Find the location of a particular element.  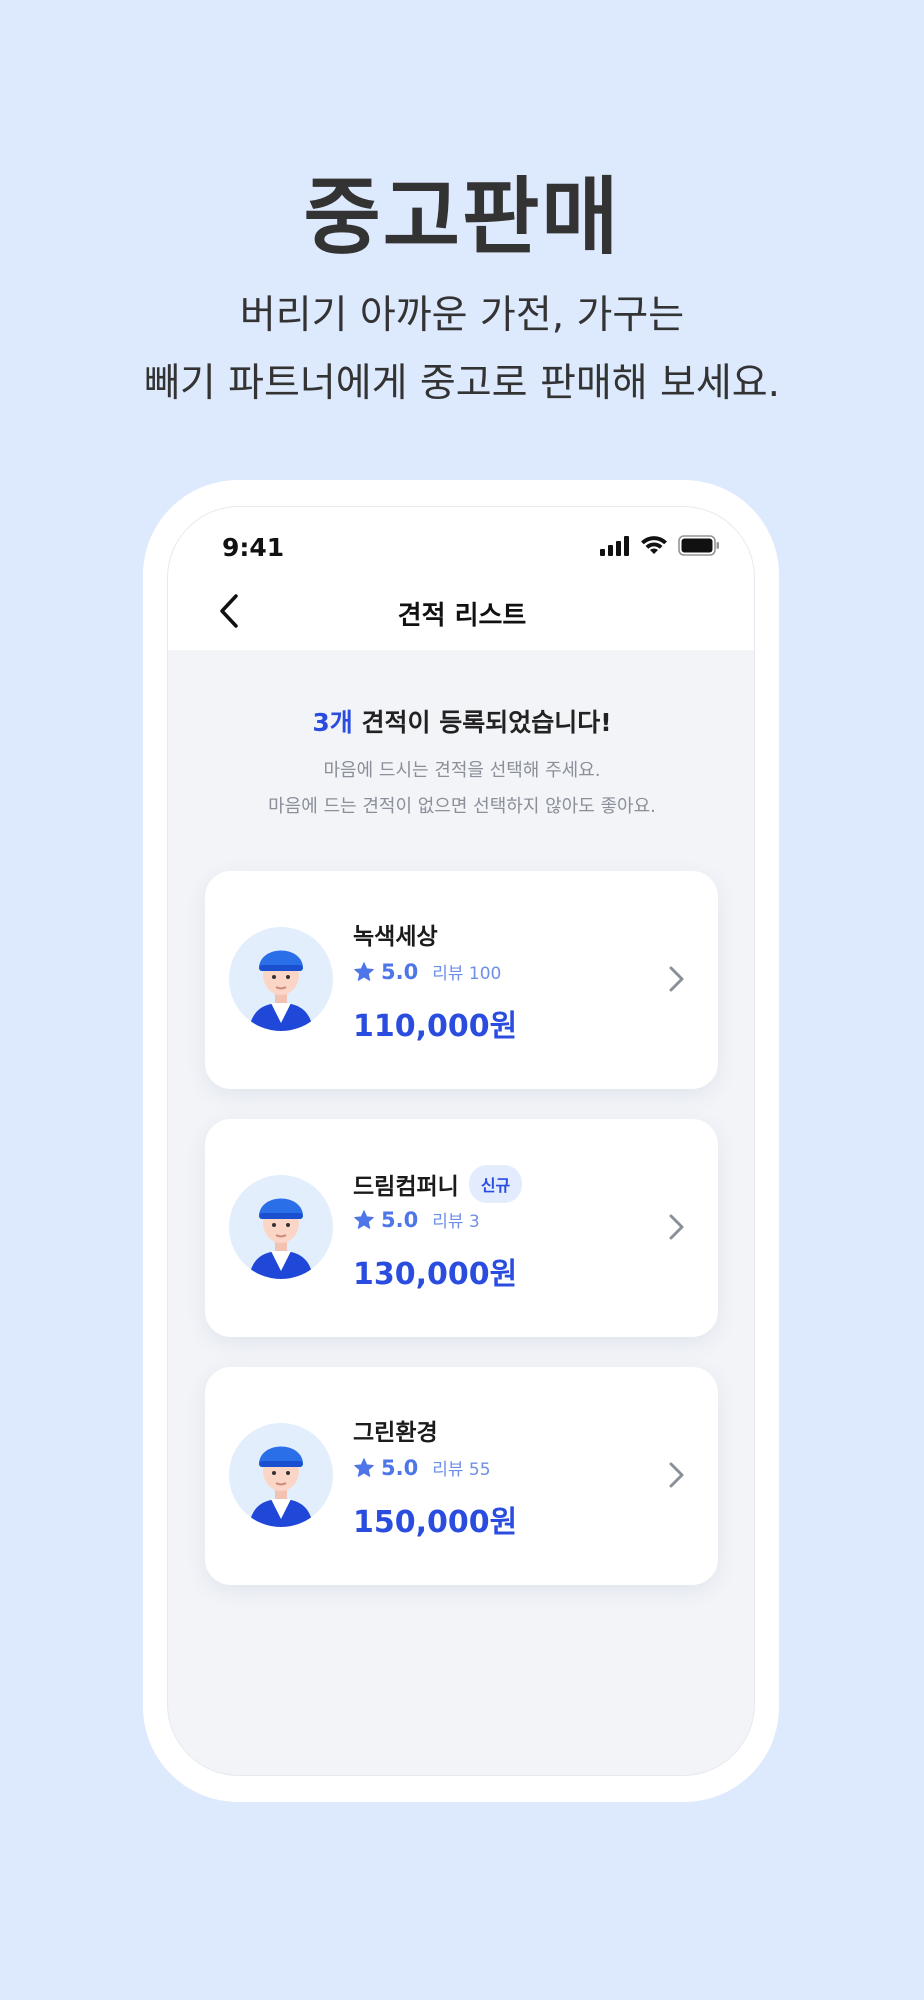

quote-card: 녹색세상 5.0 리뷰 100 110,000원 is located at coordinates (461, 980).